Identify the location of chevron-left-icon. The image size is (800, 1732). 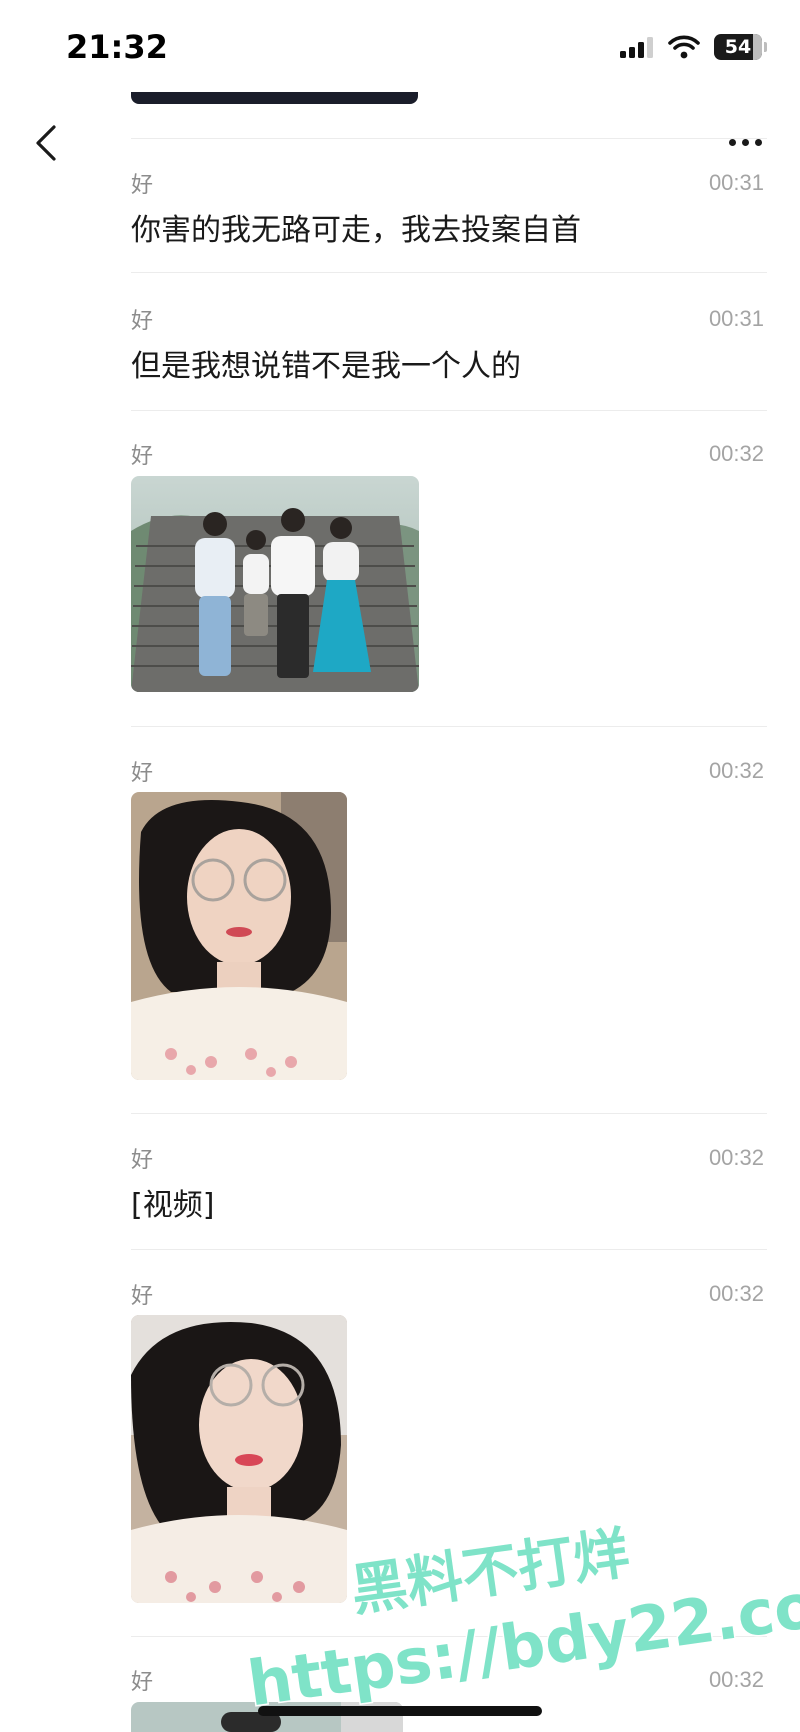
(46, 143).